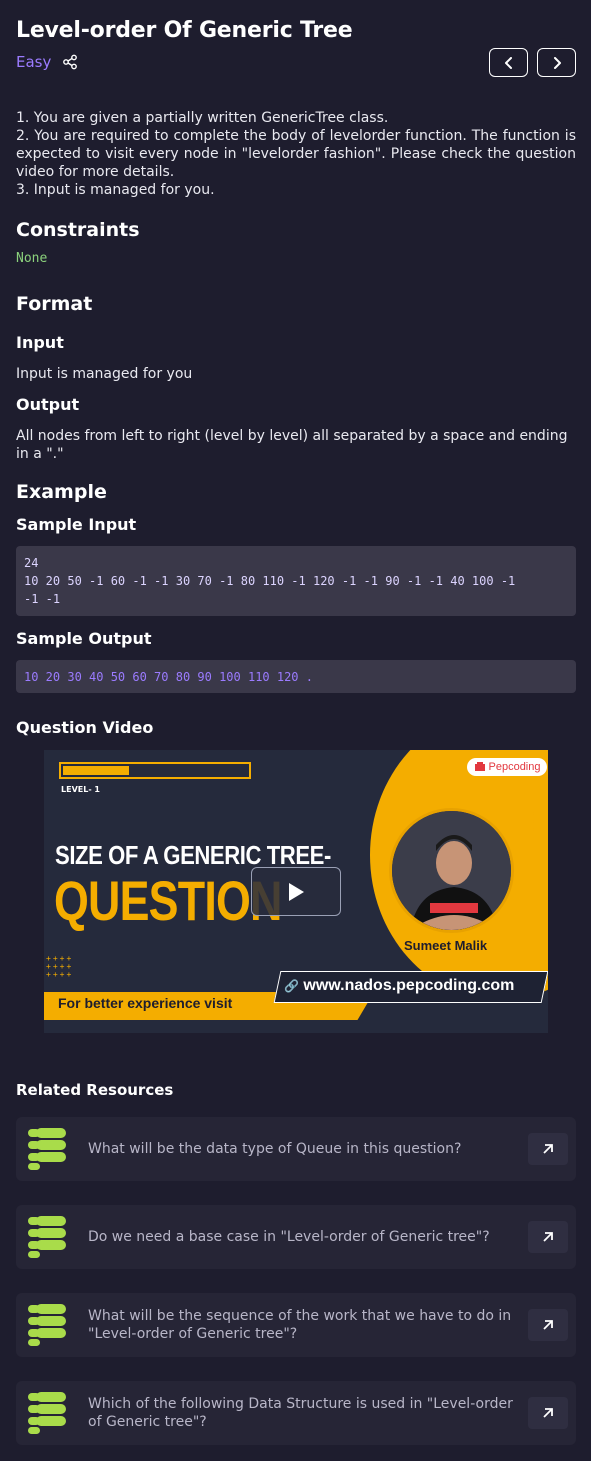  I want to click on constraints-heading: Constraints, so click(78, 230).